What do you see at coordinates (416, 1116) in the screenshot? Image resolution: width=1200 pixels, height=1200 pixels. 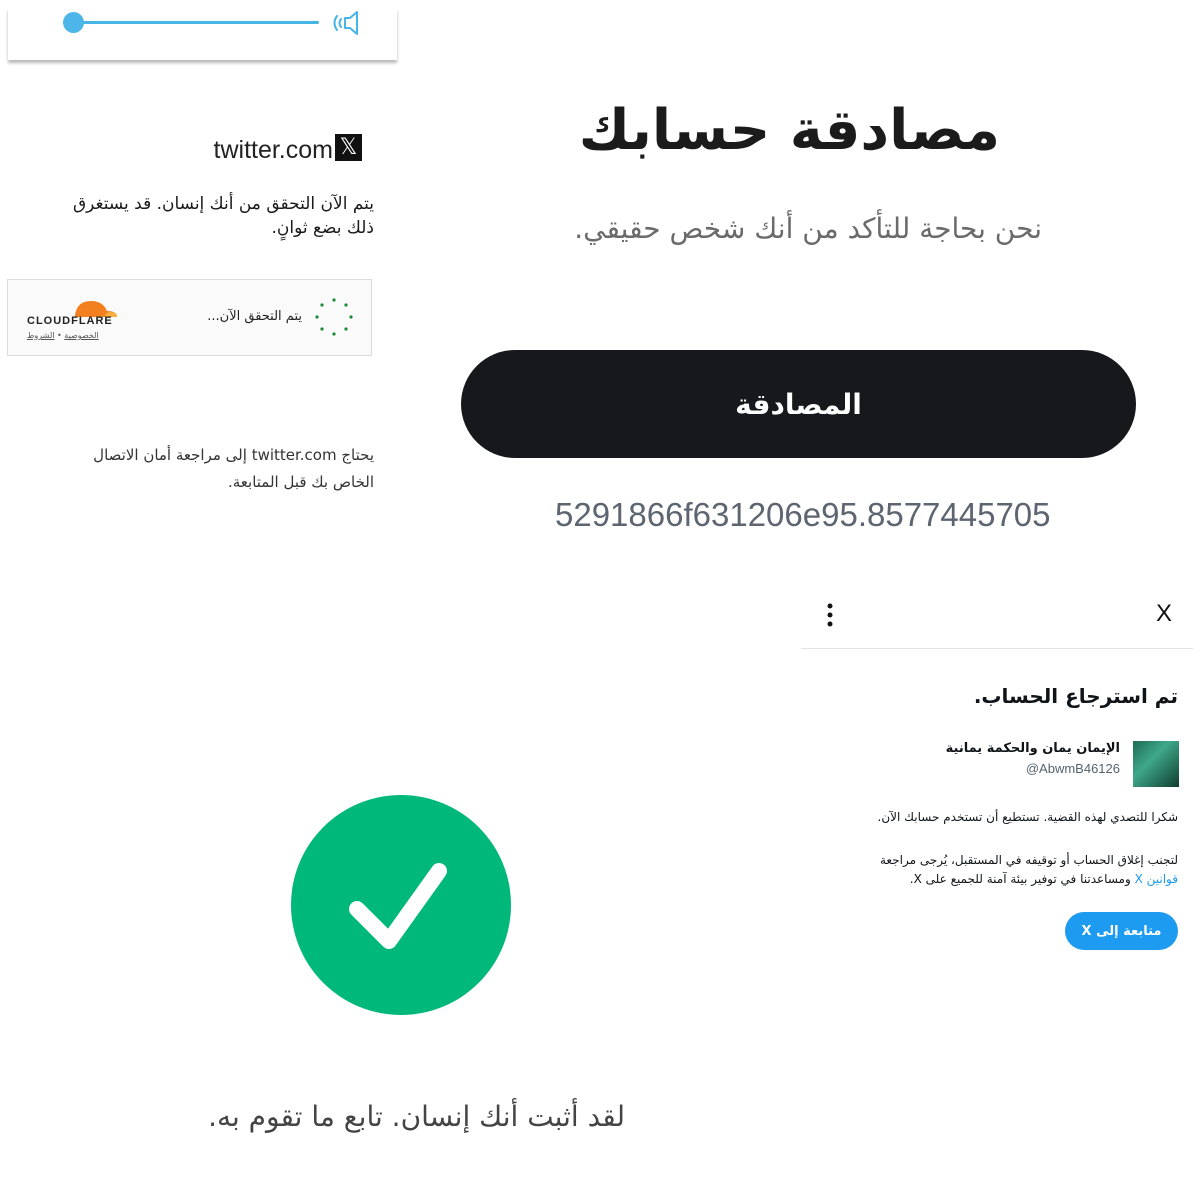 I see `human-verified-message: لقد أثبت أنك إنسان. تابع ما تقوم به.` at bounding box center [416, 1116].